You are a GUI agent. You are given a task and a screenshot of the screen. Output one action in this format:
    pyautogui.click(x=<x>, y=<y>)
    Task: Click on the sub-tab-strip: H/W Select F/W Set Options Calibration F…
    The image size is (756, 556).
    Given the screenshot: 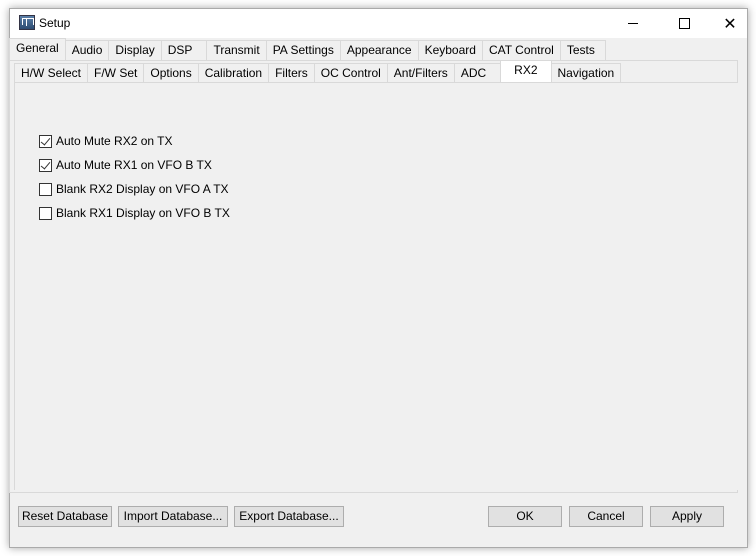 What is the action you would take?
    pyautogui.click(x=318, y=71)
    